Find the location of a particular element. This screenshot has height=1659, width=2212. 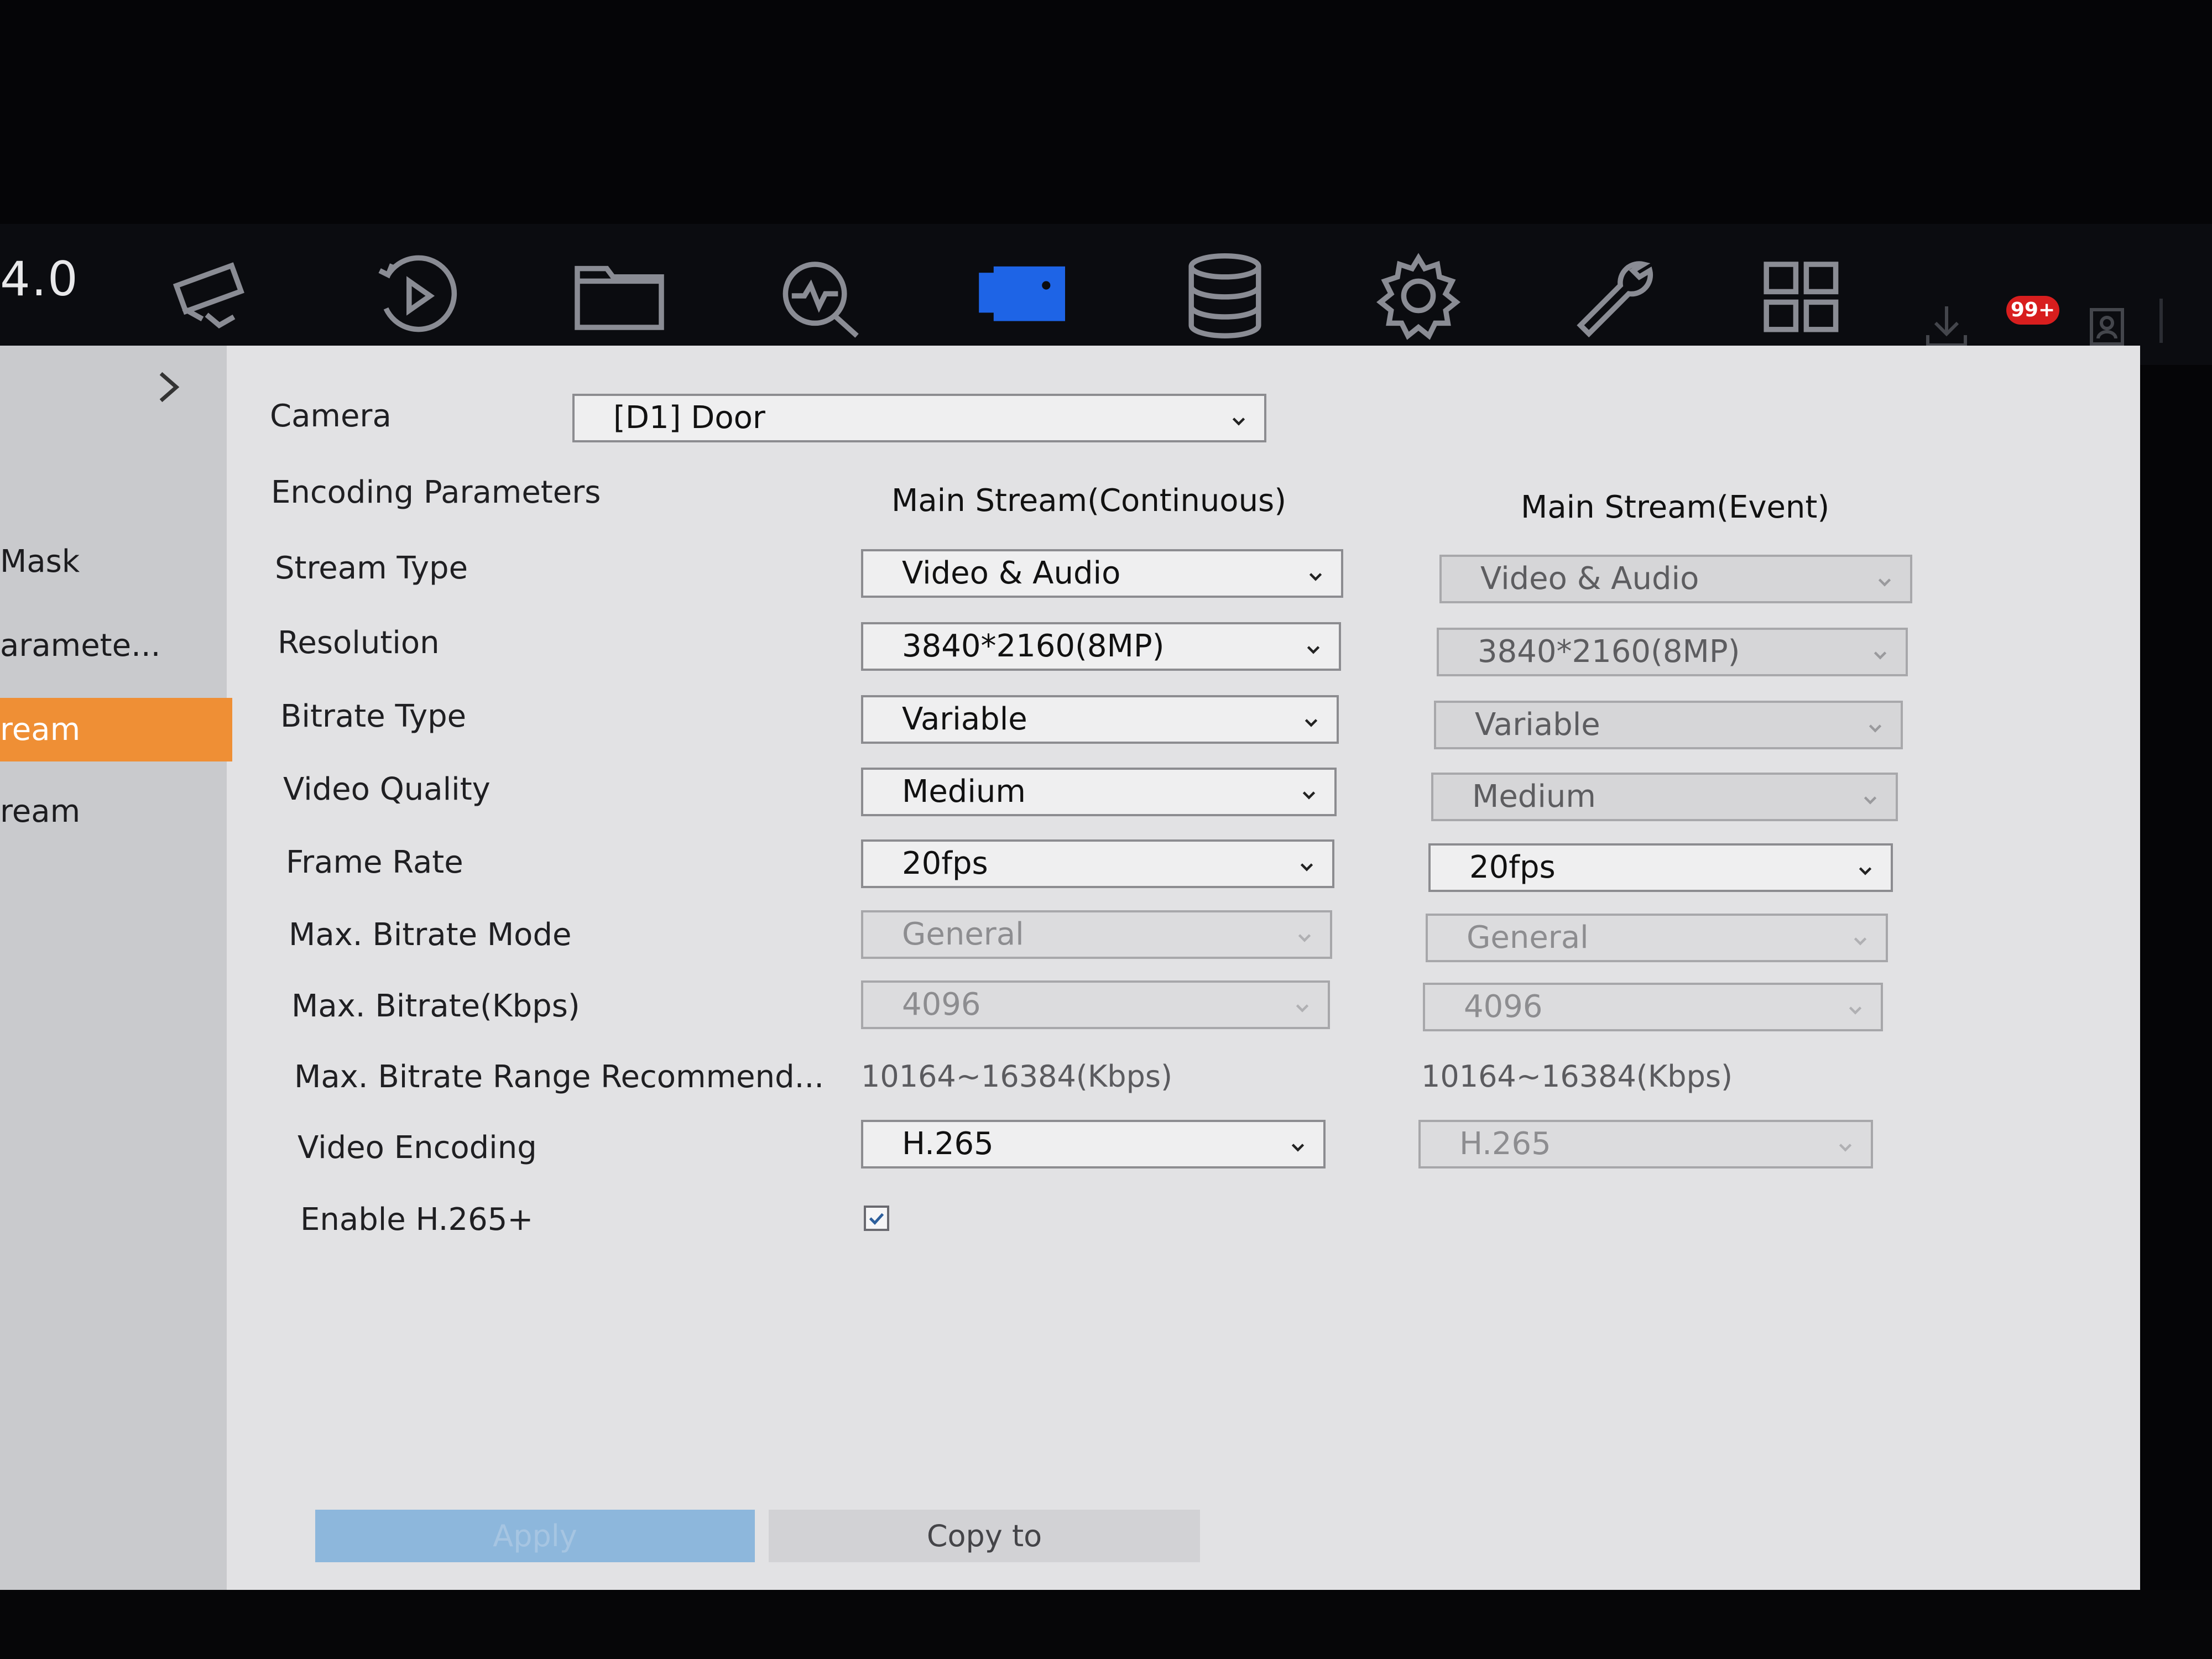

camera-select-value: [D1] Door is located at coordinates (689, 418).